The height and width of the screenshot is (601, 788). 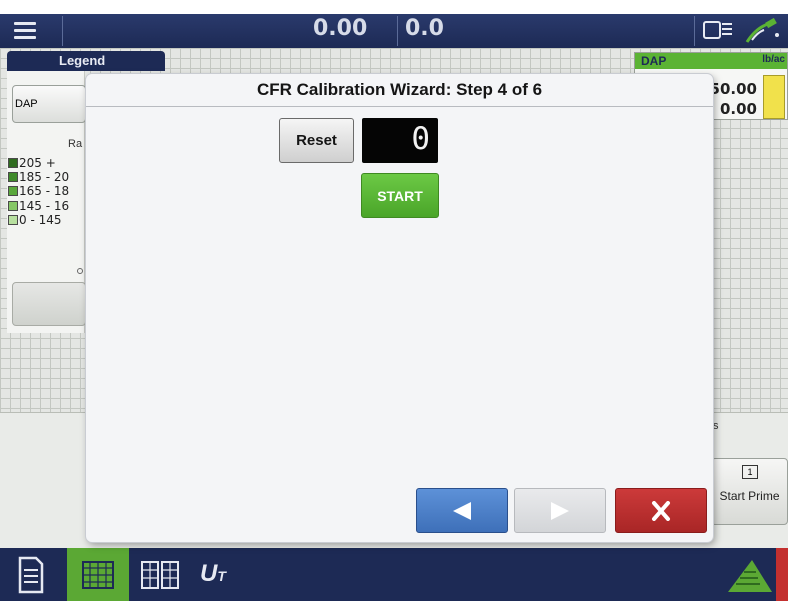 What do you see at coordinates (75, 144) in the screenshot?
I see `legend-rate-header: Ra` at bounding box center [75, 144].